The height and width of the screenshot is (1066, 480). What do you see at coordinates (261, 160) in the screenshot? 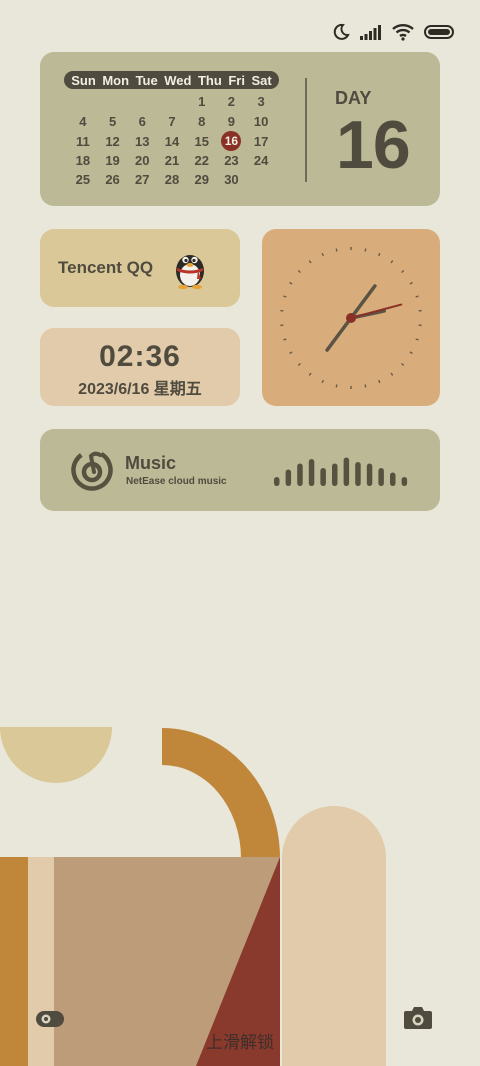
I see `calendar-day: 24` at bounding box center [261, 160].